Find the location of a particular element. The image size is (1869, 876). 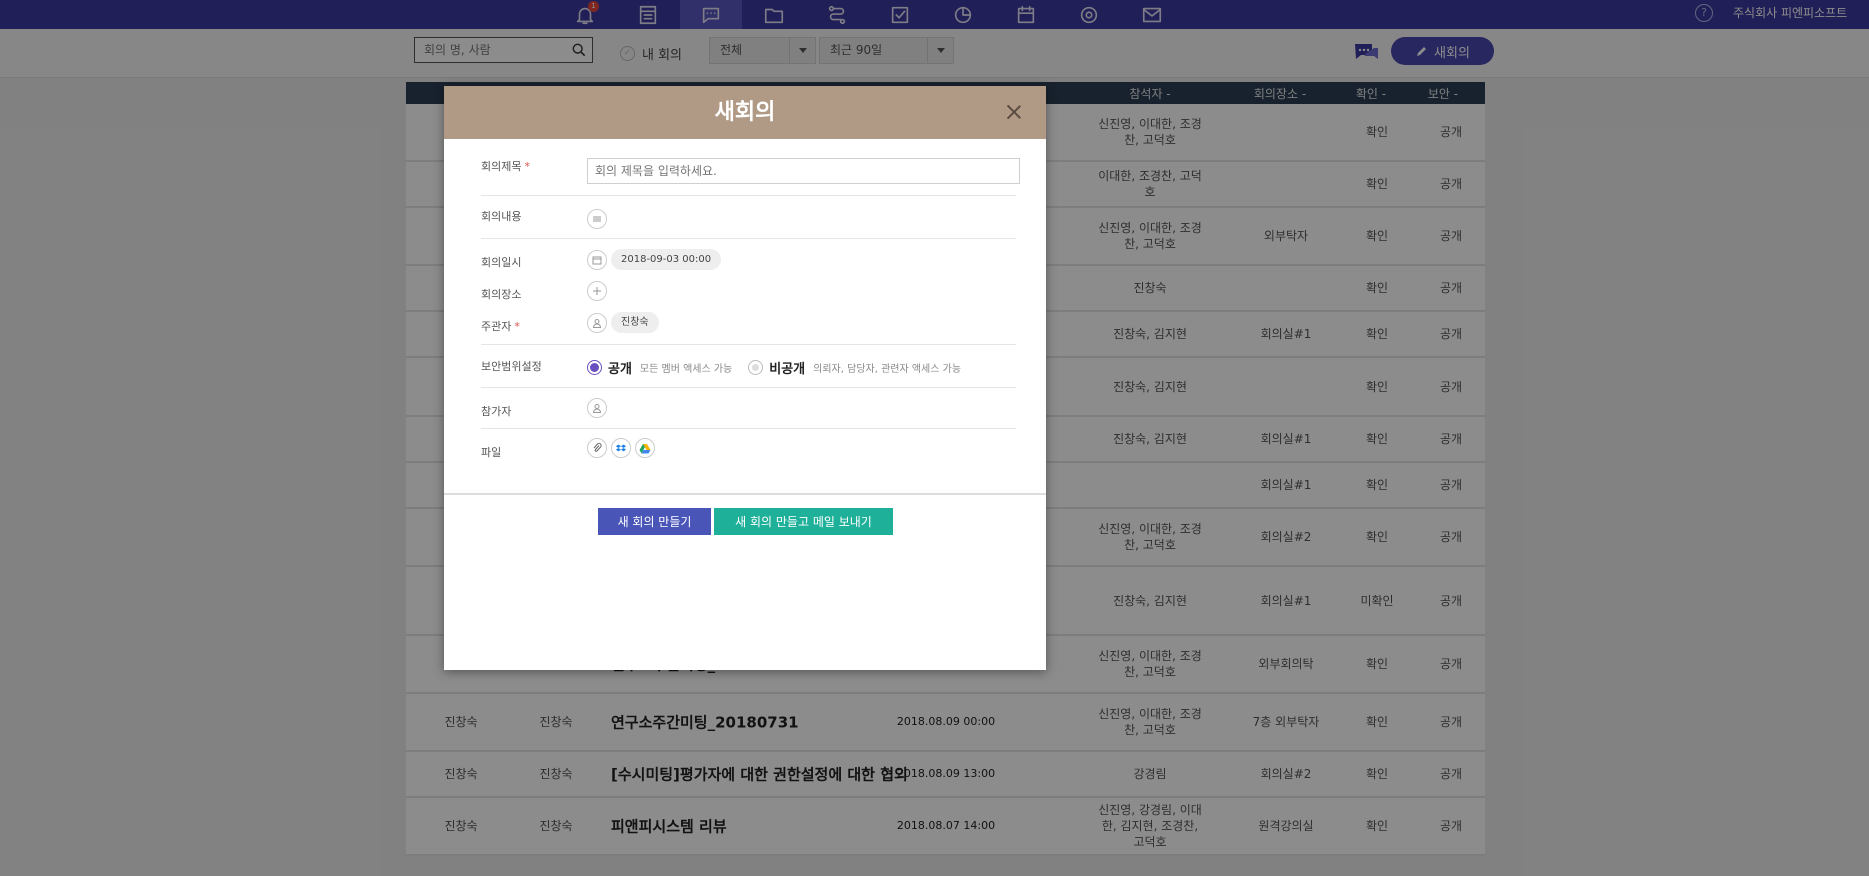

menu-lines-icon is located at coordinates (597, 219).